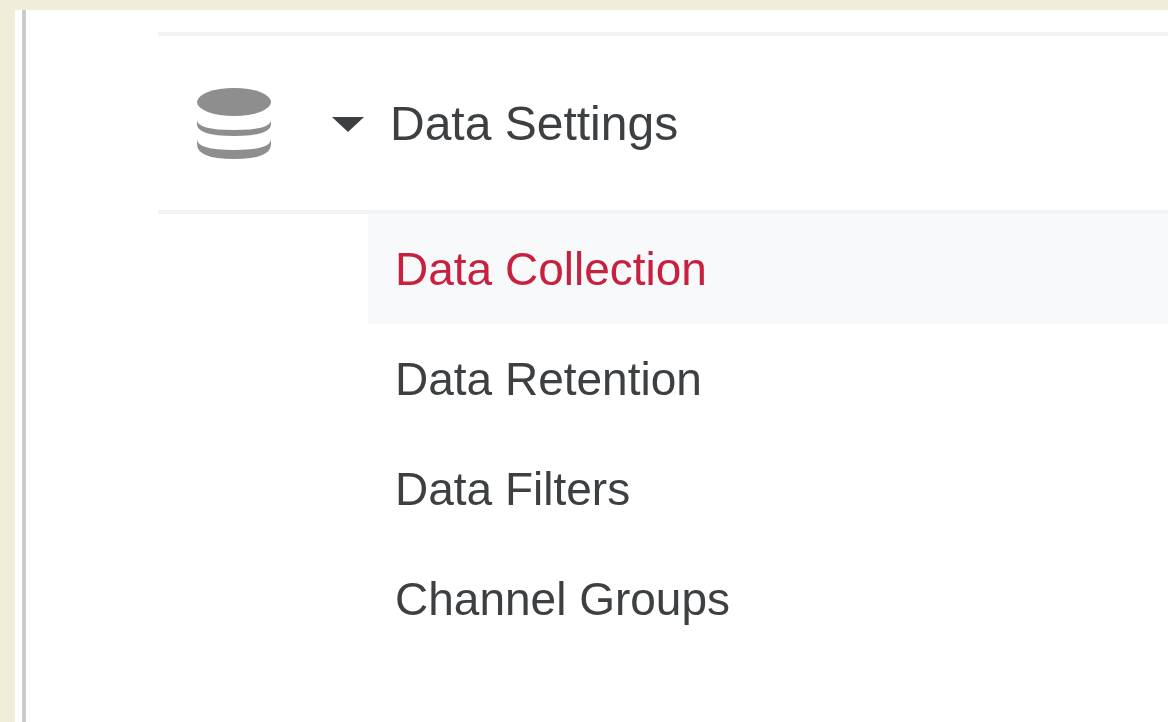 The width and height of the screenshot is (1168, 722). Describe the element at coordinates (534, 123) in the screenshot. I see `section-title: Data Settings` at that location.